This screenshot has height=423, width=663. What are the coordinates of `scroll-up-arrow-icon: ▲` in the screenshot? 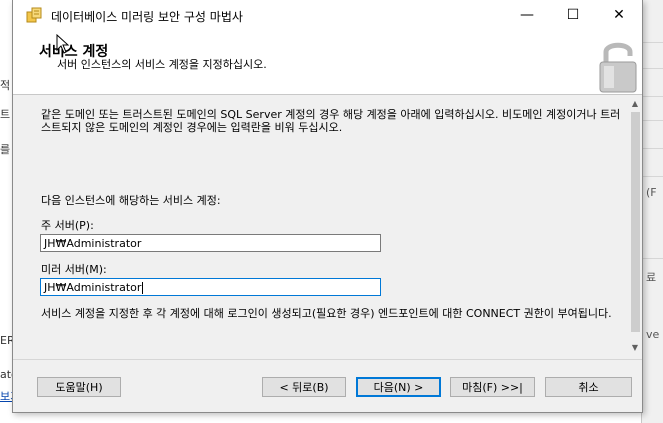 It's located at (635, 103).